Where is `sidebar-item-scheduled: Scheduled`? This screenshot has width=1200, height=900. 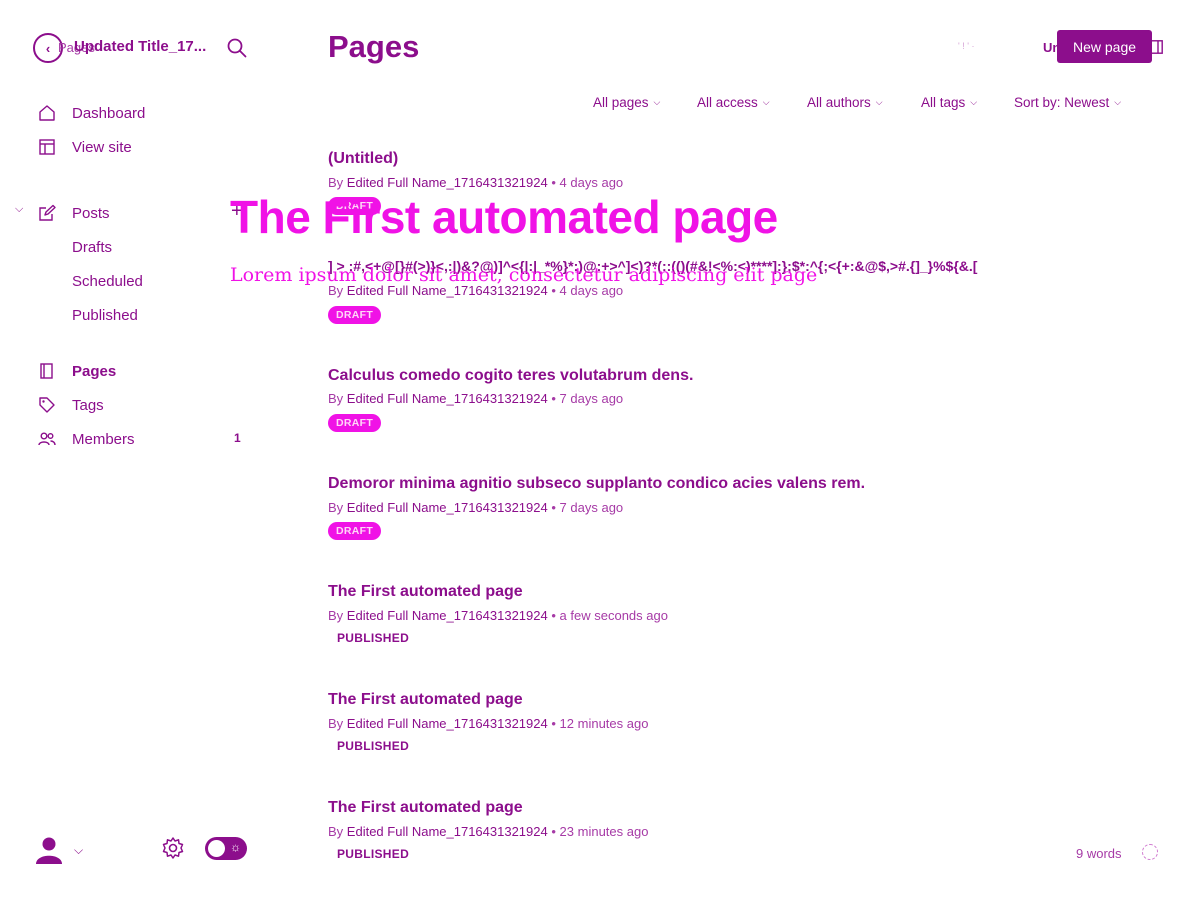 sidebar-item-scheduled: Scheduled is located at coordinates (107, 281).